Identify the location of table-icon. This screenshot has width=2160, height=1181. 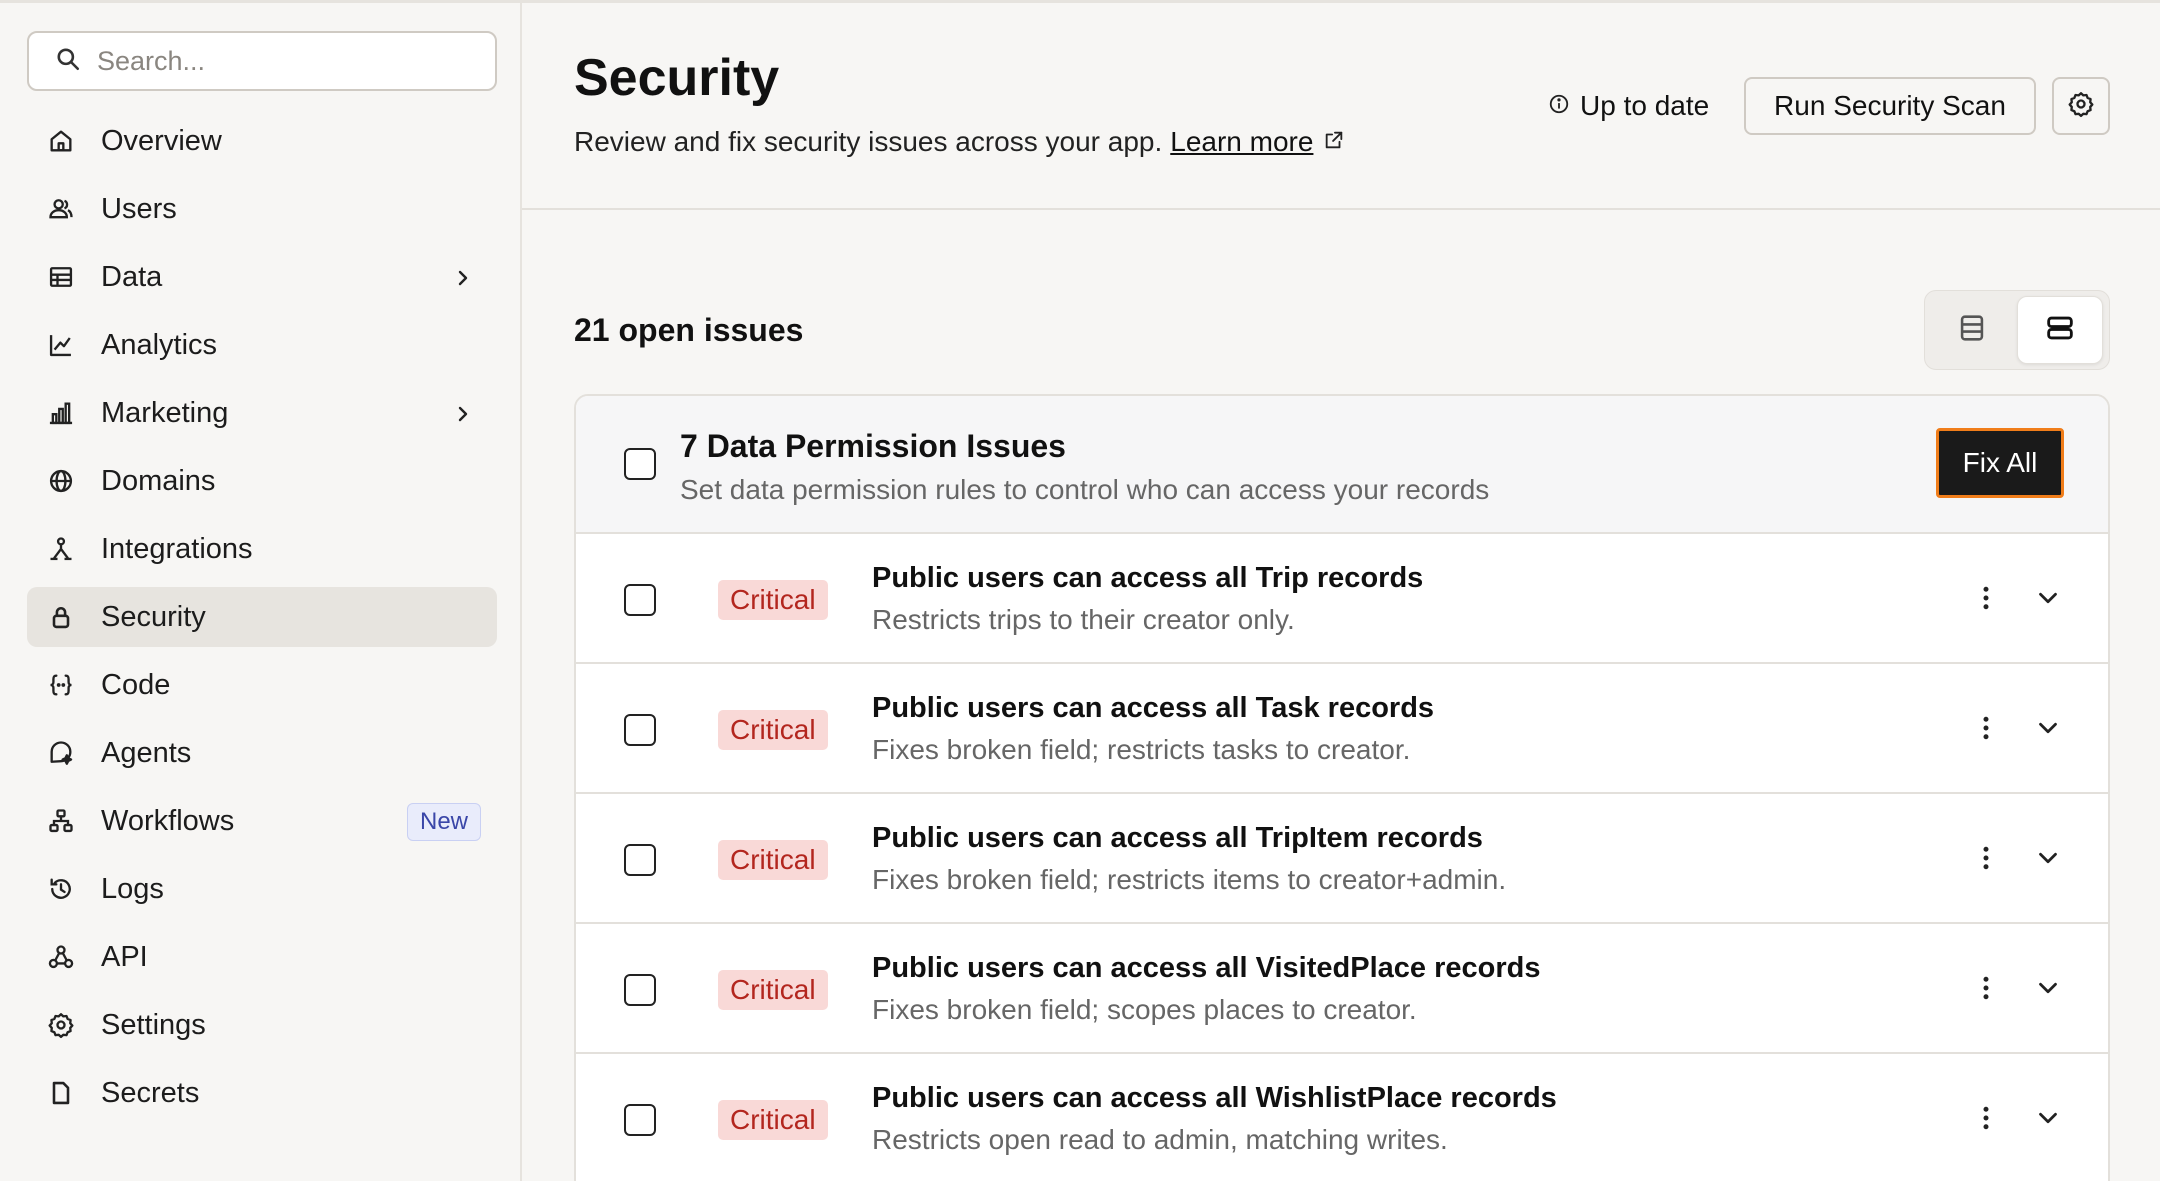
(61, 277).